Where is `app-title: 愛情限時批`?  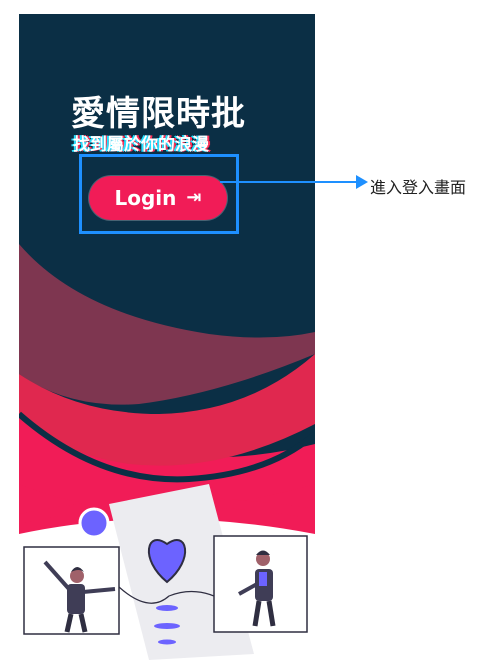
app-title: 愛情限時批 is located at coordinates (158, 114).